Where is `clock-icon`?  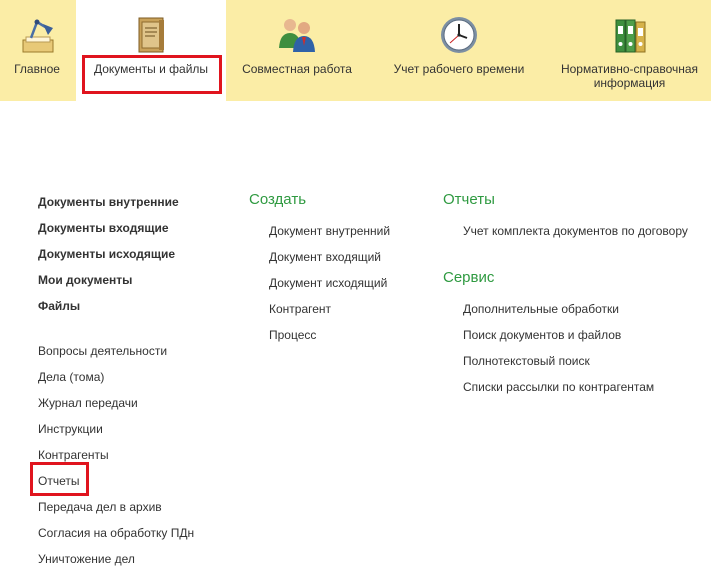
clock-icon is located at coordinates (459, 35).